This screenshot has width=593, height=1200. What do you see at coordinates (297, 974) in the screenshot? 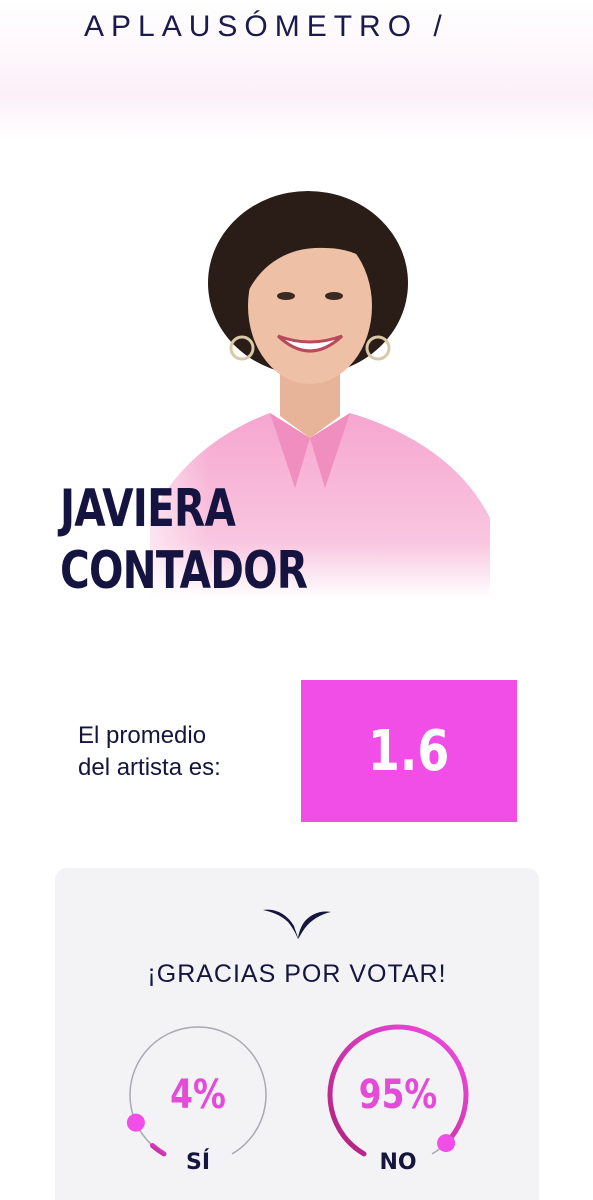
I see `thanks-message: ¡GRACIAS POR VOTAR!` at bounding box center [297, 974].